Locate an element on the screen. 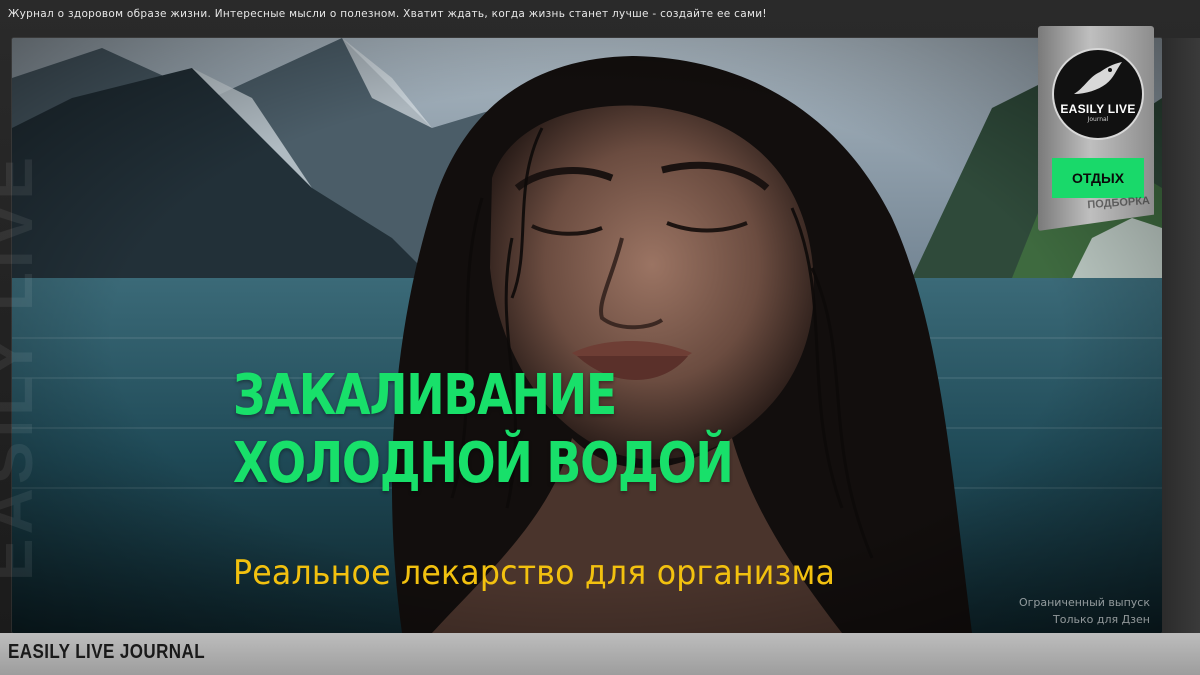  edition-notice-line-2: Только для Дзен is located at coordinates (1101, 619).